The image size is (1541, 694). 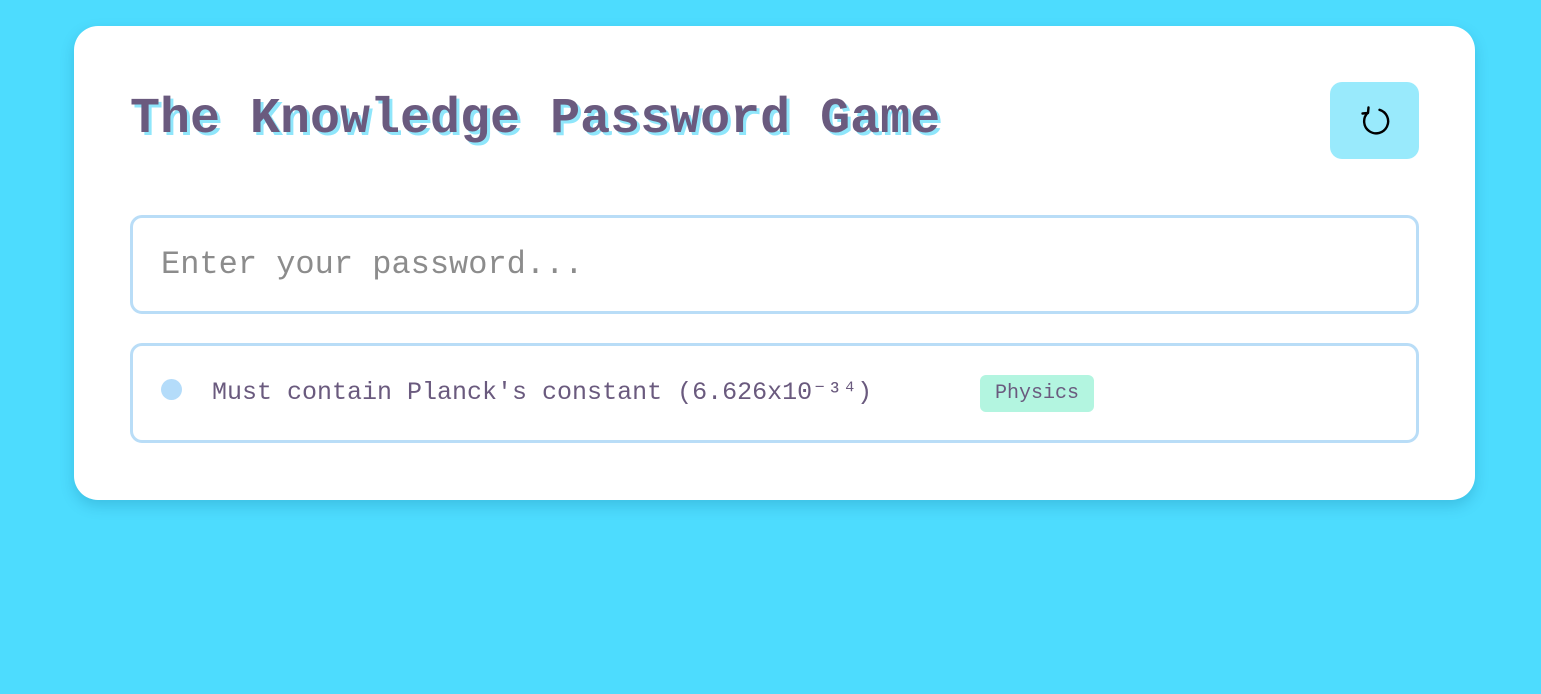 I want to click on refresh-icon, so click(x=1375, y=121).